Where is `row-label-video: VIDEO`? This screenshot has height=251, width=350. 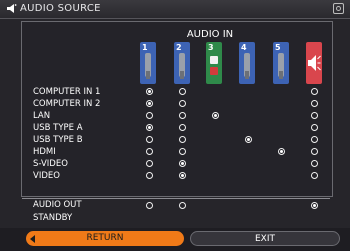
row-label-video: VIDEO is located at coordinates (46, 176).